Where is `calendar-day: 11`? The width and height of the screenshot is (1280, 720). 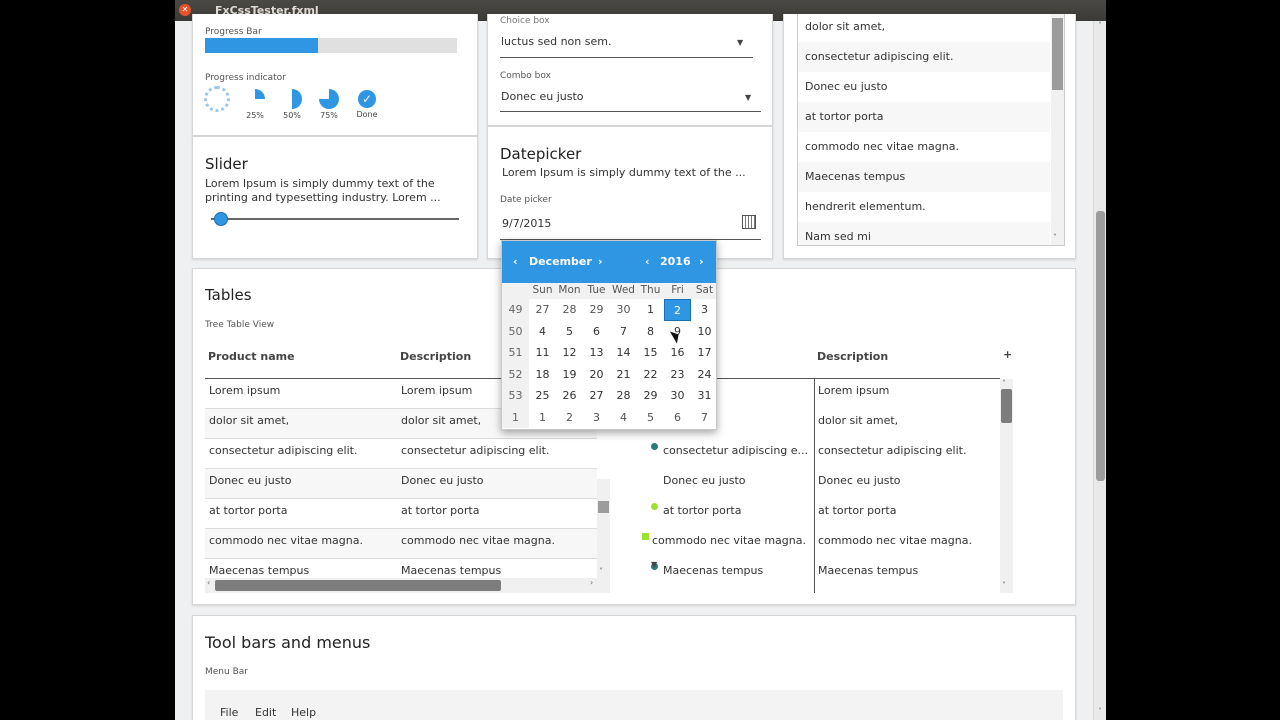
calendar-day: 11 is located at coordinates (542, 353).